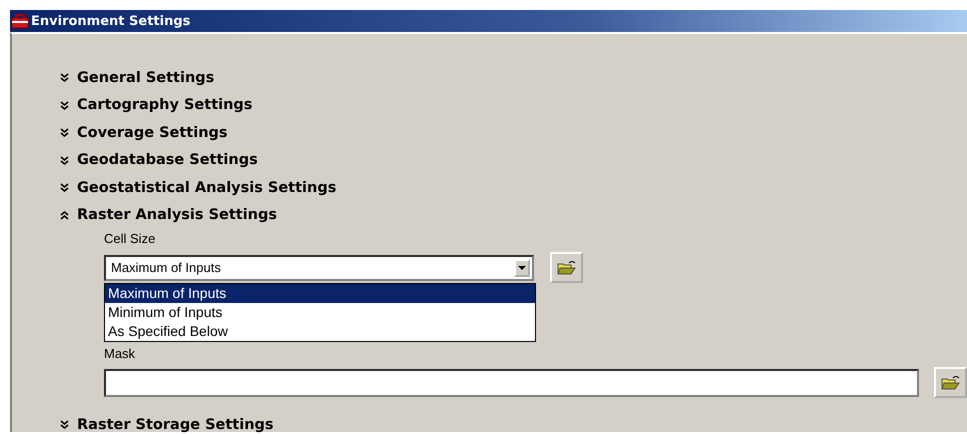  What do you see at coordinates (137, 78) in the screenshot?
I see `section-header: General Settings` at bounding box center [137, 78].